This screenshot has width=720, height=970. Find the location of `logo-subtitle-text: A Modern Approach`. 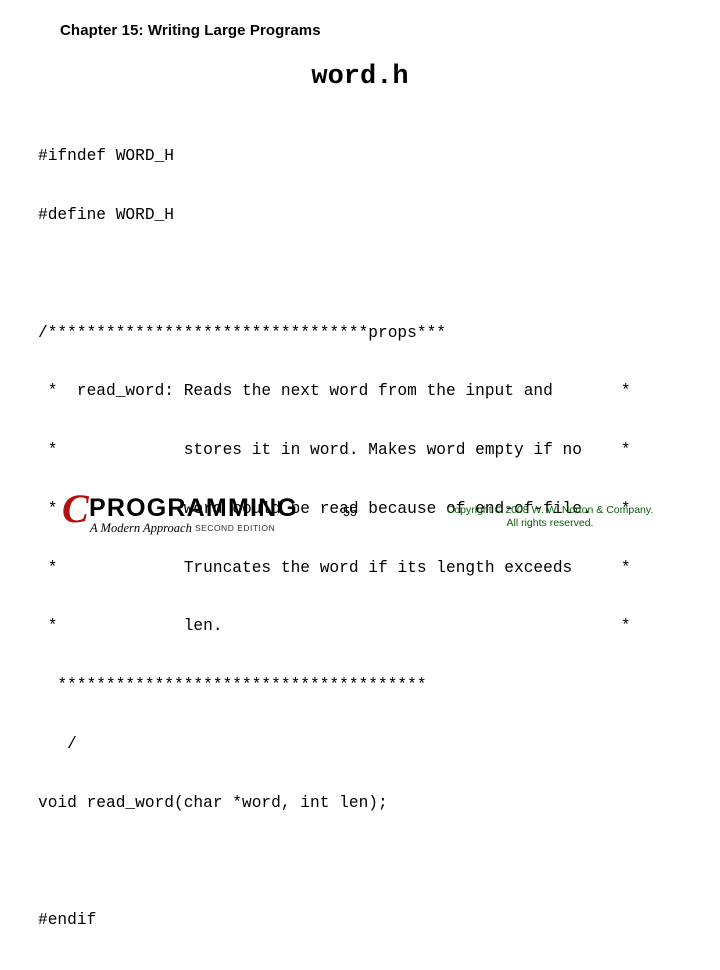

logo-subtitle-text: A Modern Approach is located at coordinates (141, 528).